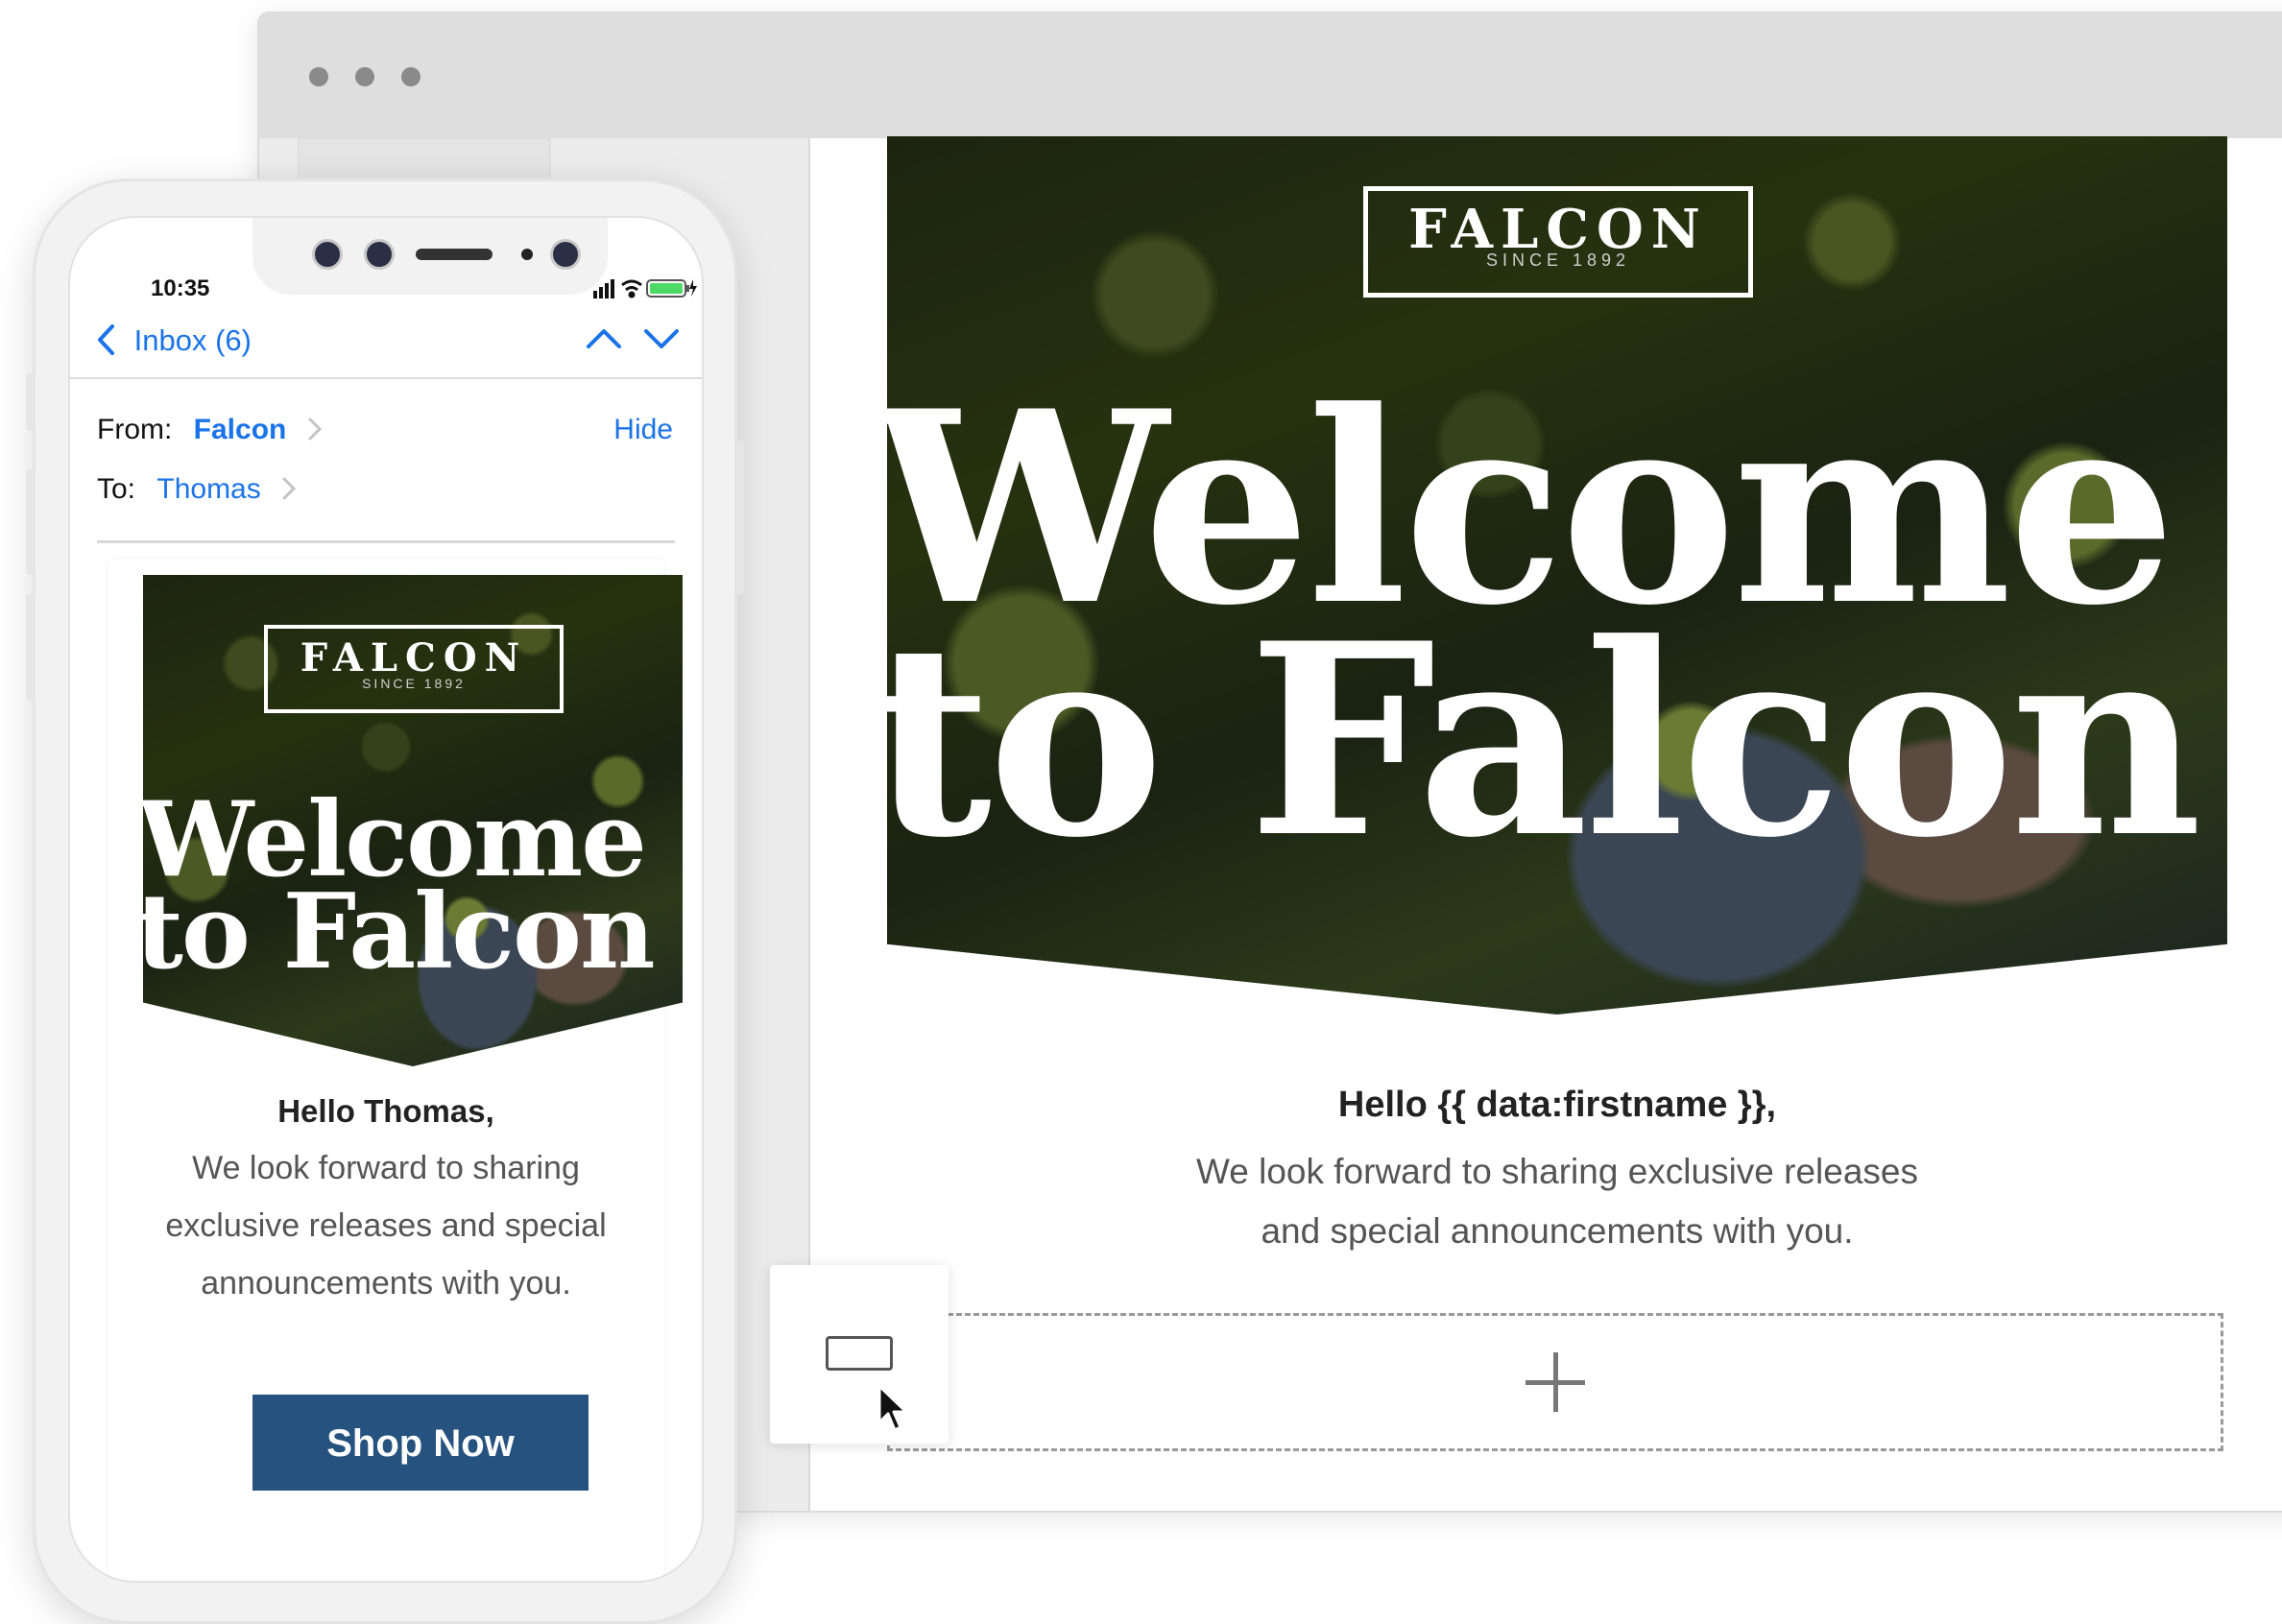 This screenshot has width=2282, height=1624. Describe the element at coordinates (1271, 75) in the screenshot. I see `browser-titlebar` at that location.